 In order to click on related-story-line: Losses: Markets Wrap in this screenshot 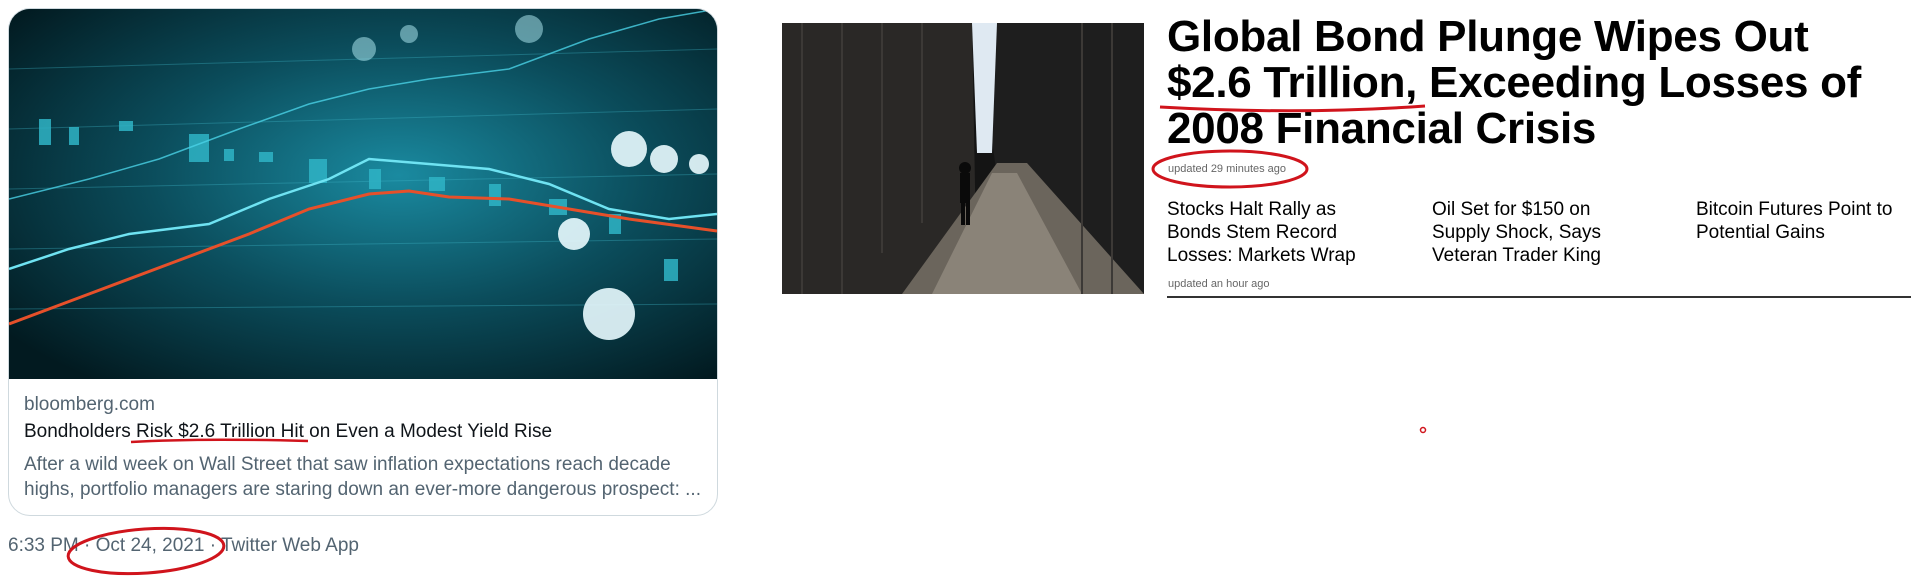, I will do `click(1261, 255)`.